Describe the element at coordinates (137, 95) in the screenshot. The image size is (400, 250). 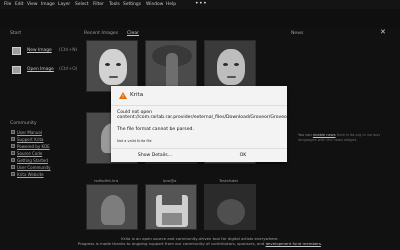
I see `dialog-title: Krita` at that location.